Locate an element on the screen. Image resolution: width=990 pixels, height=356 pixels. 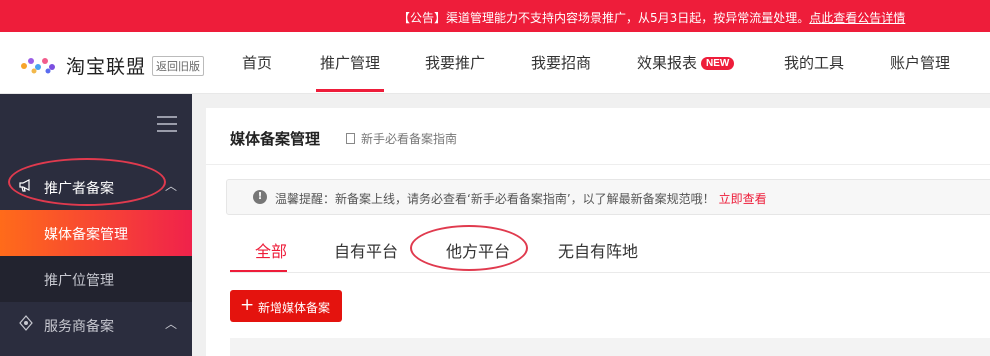
sidebar-group-promoter: 推广者备案 ︿ is located at coordinates (96, 187).